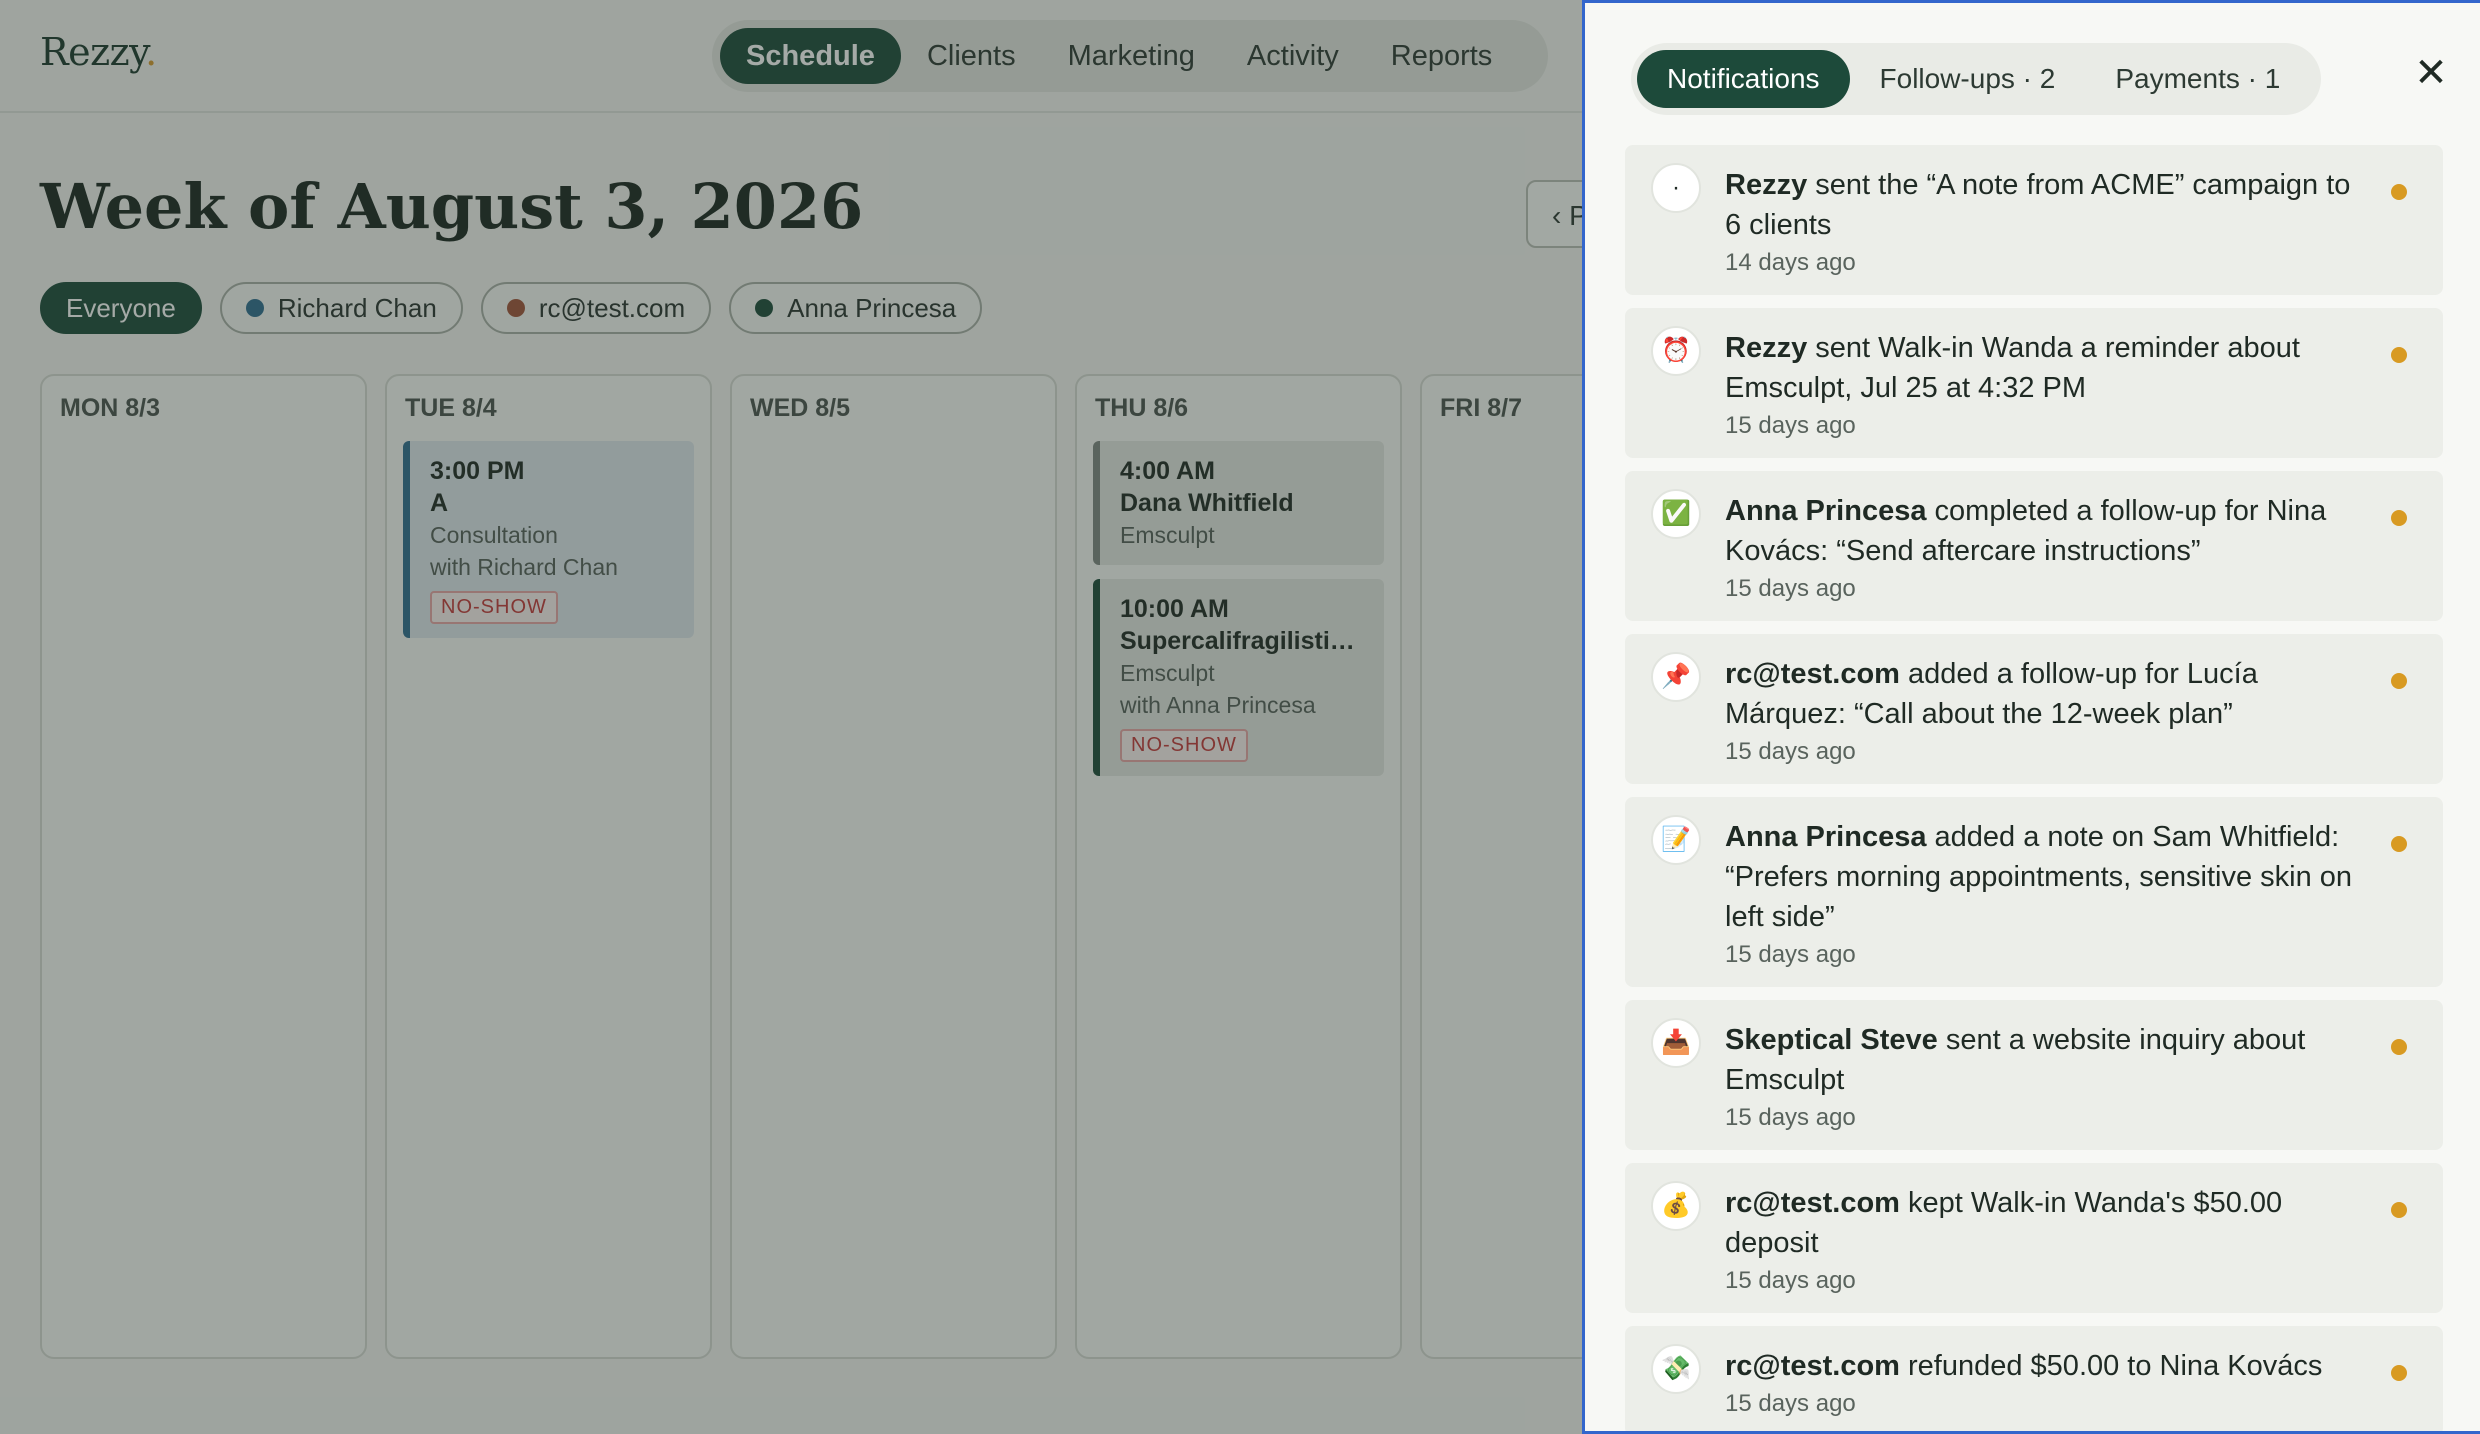  What do you see at coordinates (1676, 1043) in the screenshot?
I see `inbox-tray-icon: 📥` at bounding box center [1676, 1043].